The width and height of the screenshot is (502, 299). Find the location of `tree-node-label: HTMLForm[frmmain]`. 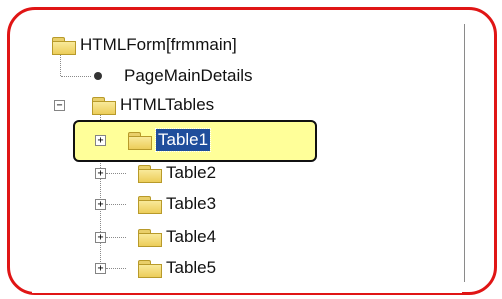

tree-node-label: HTMLForm[frmmain] is located at coordinates (158, 44).